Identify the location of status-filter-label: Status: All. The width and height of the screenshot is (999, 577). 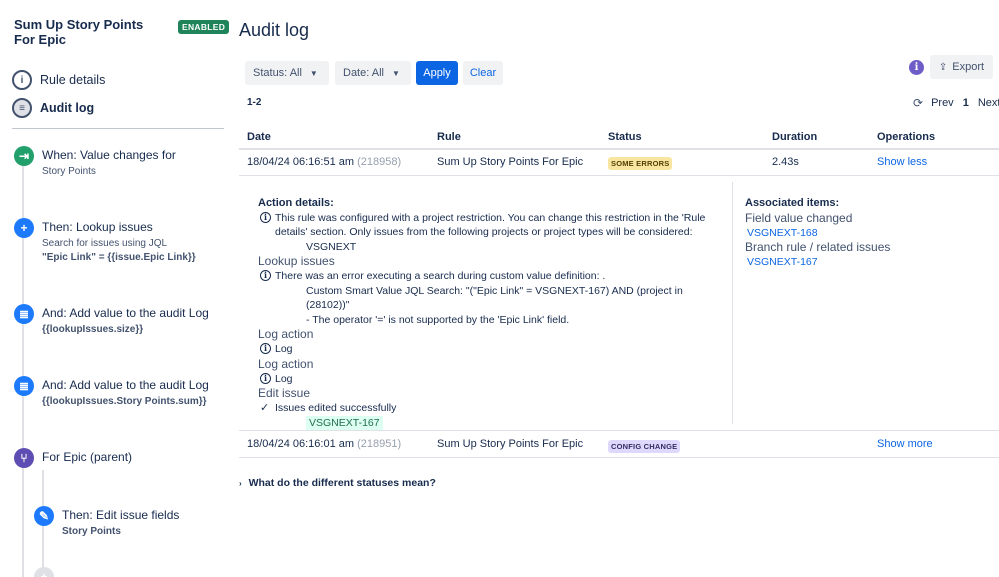
(277, 73).